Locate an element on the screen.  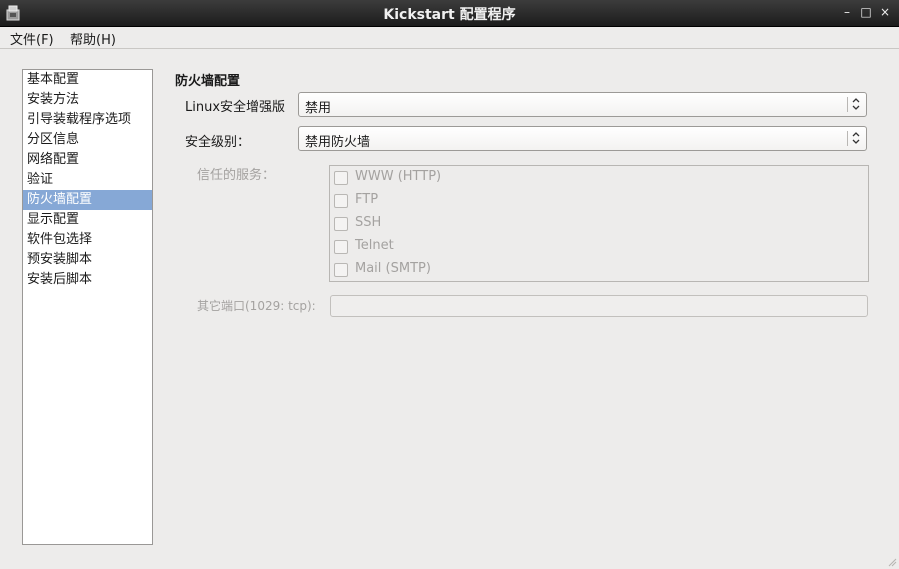
maximize-button: □ is located at coordinates (866, 12).